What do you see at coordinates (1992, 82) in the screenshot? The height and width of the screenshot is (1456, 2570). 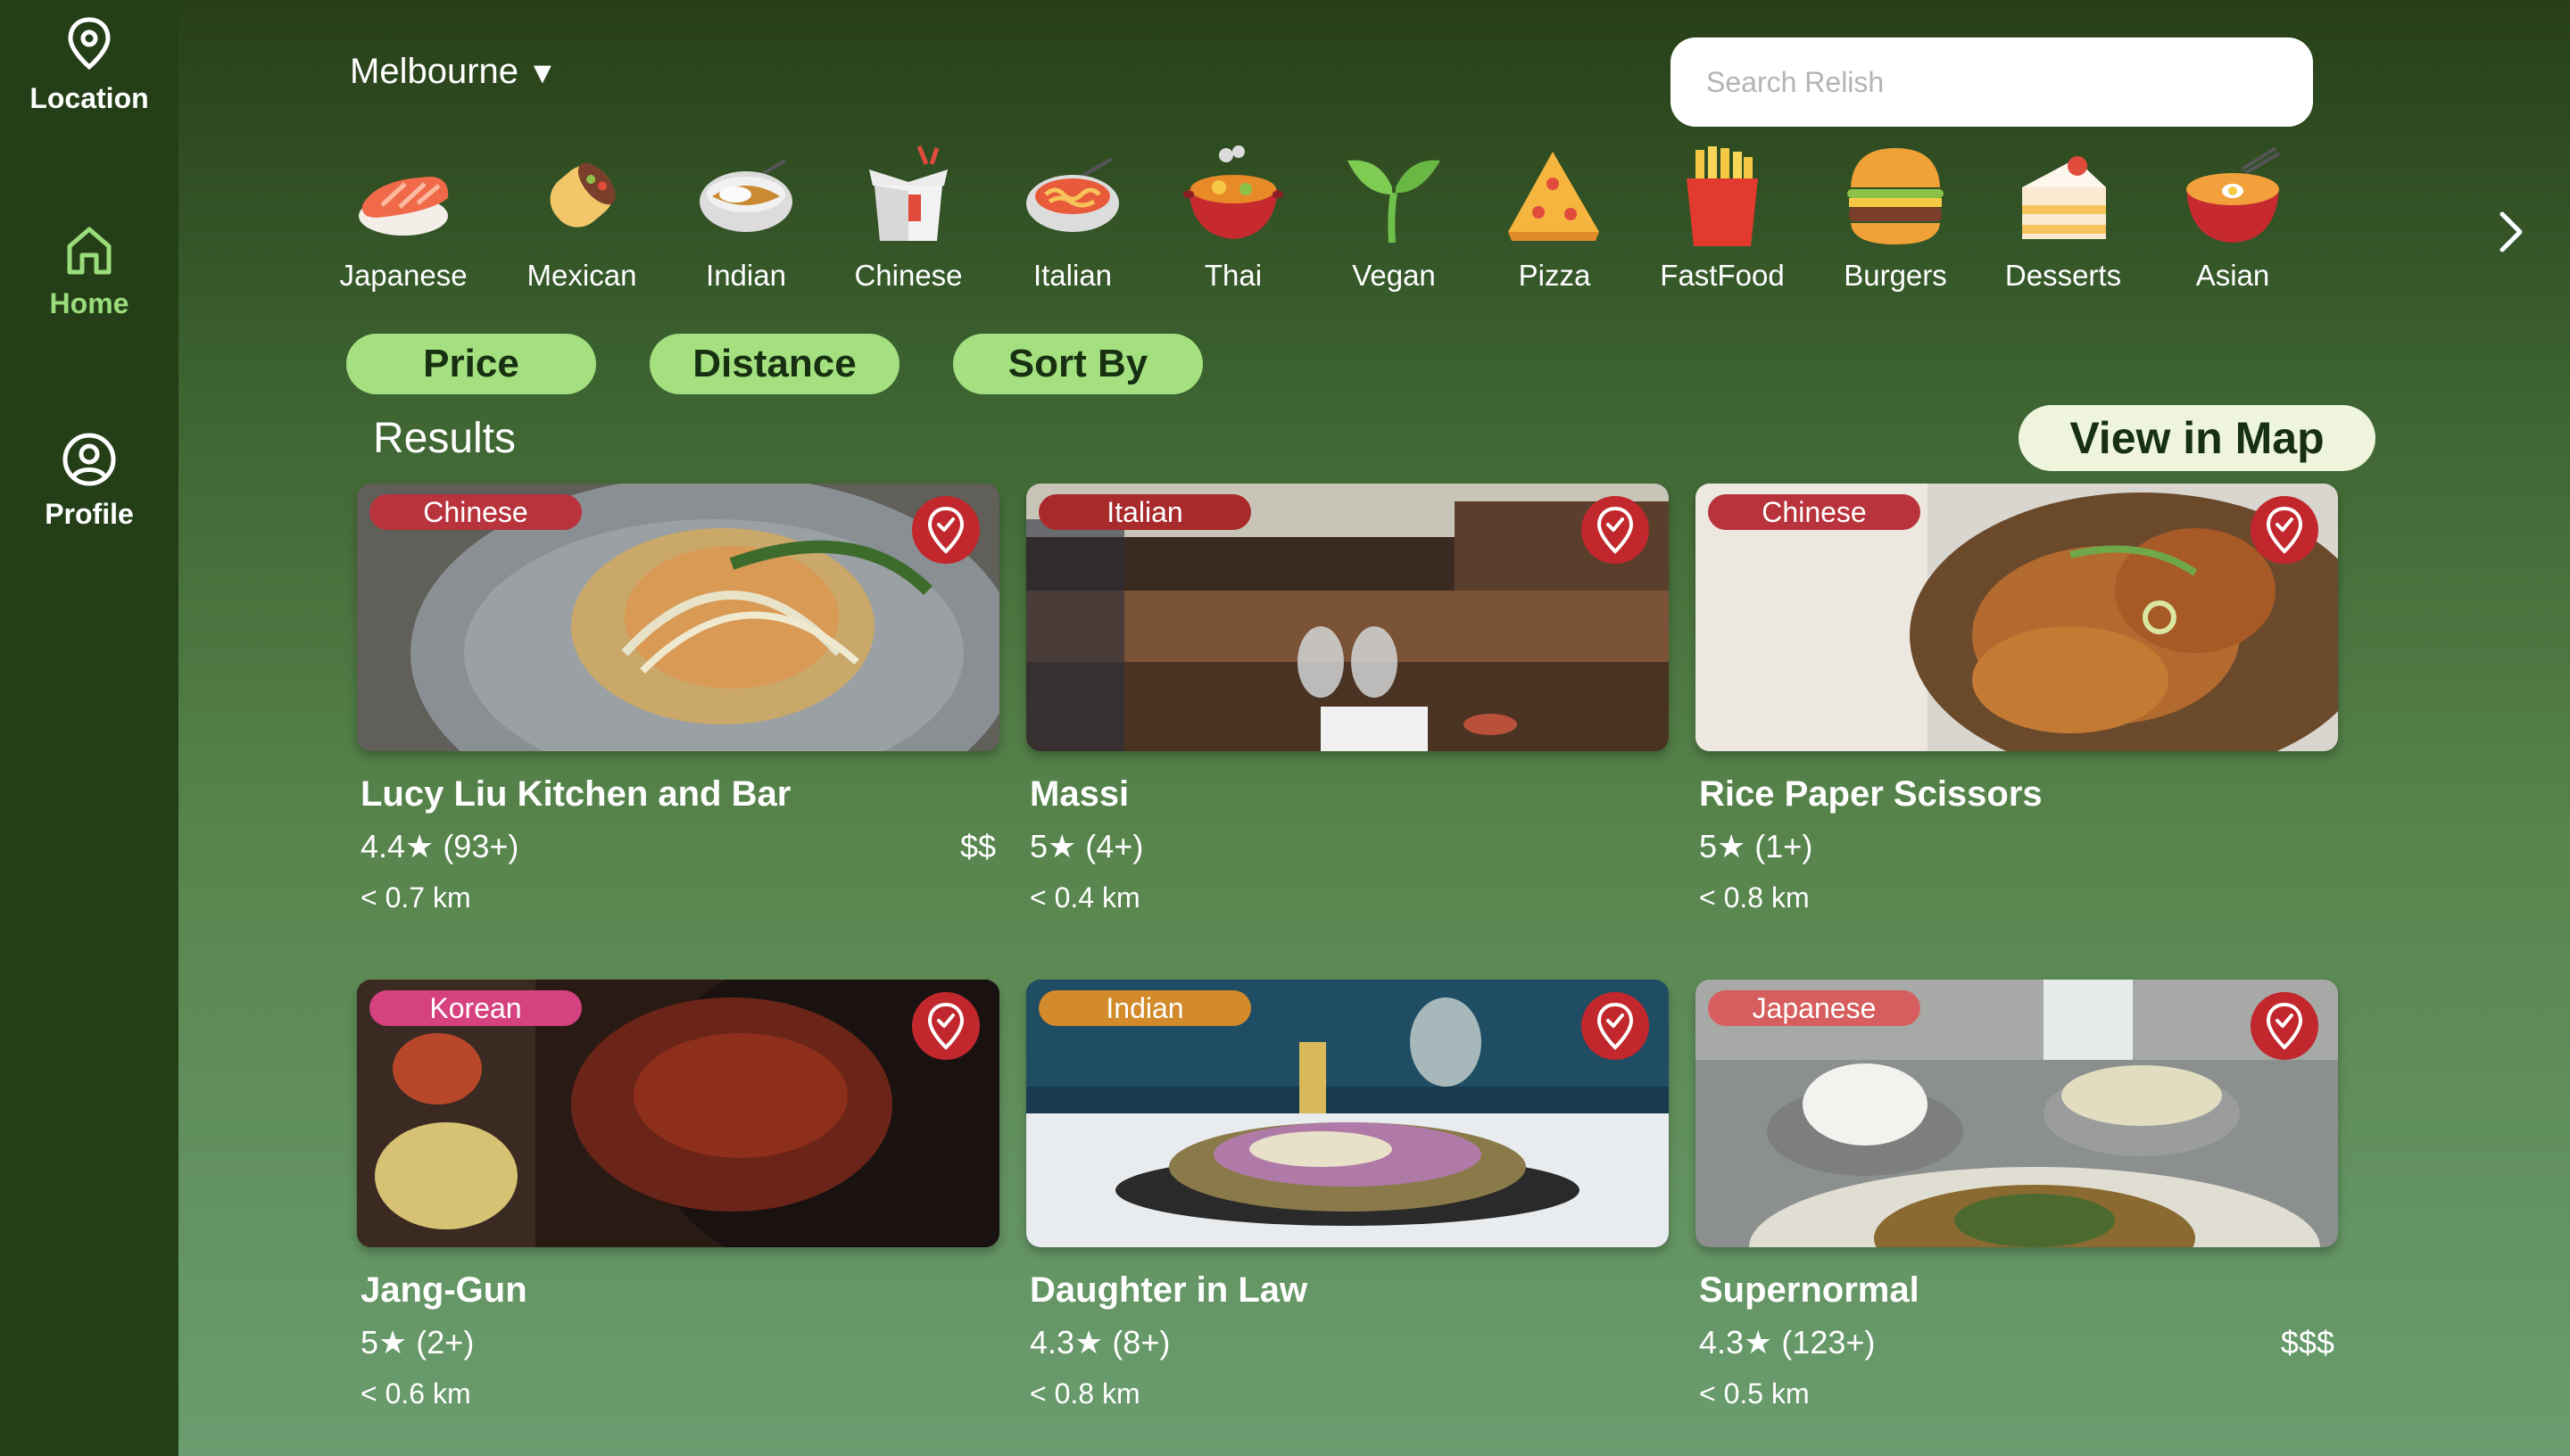 I see `search-input` at bounding box center [1992, 82].